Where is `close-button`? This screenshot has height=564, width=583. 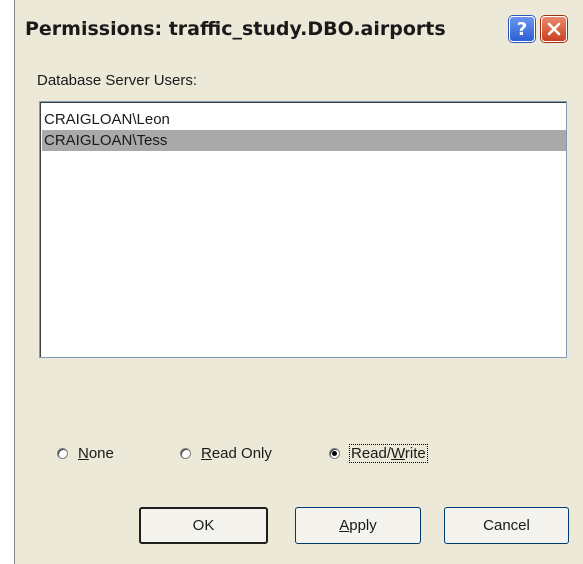
close-button is located at coordinates (554, 29).